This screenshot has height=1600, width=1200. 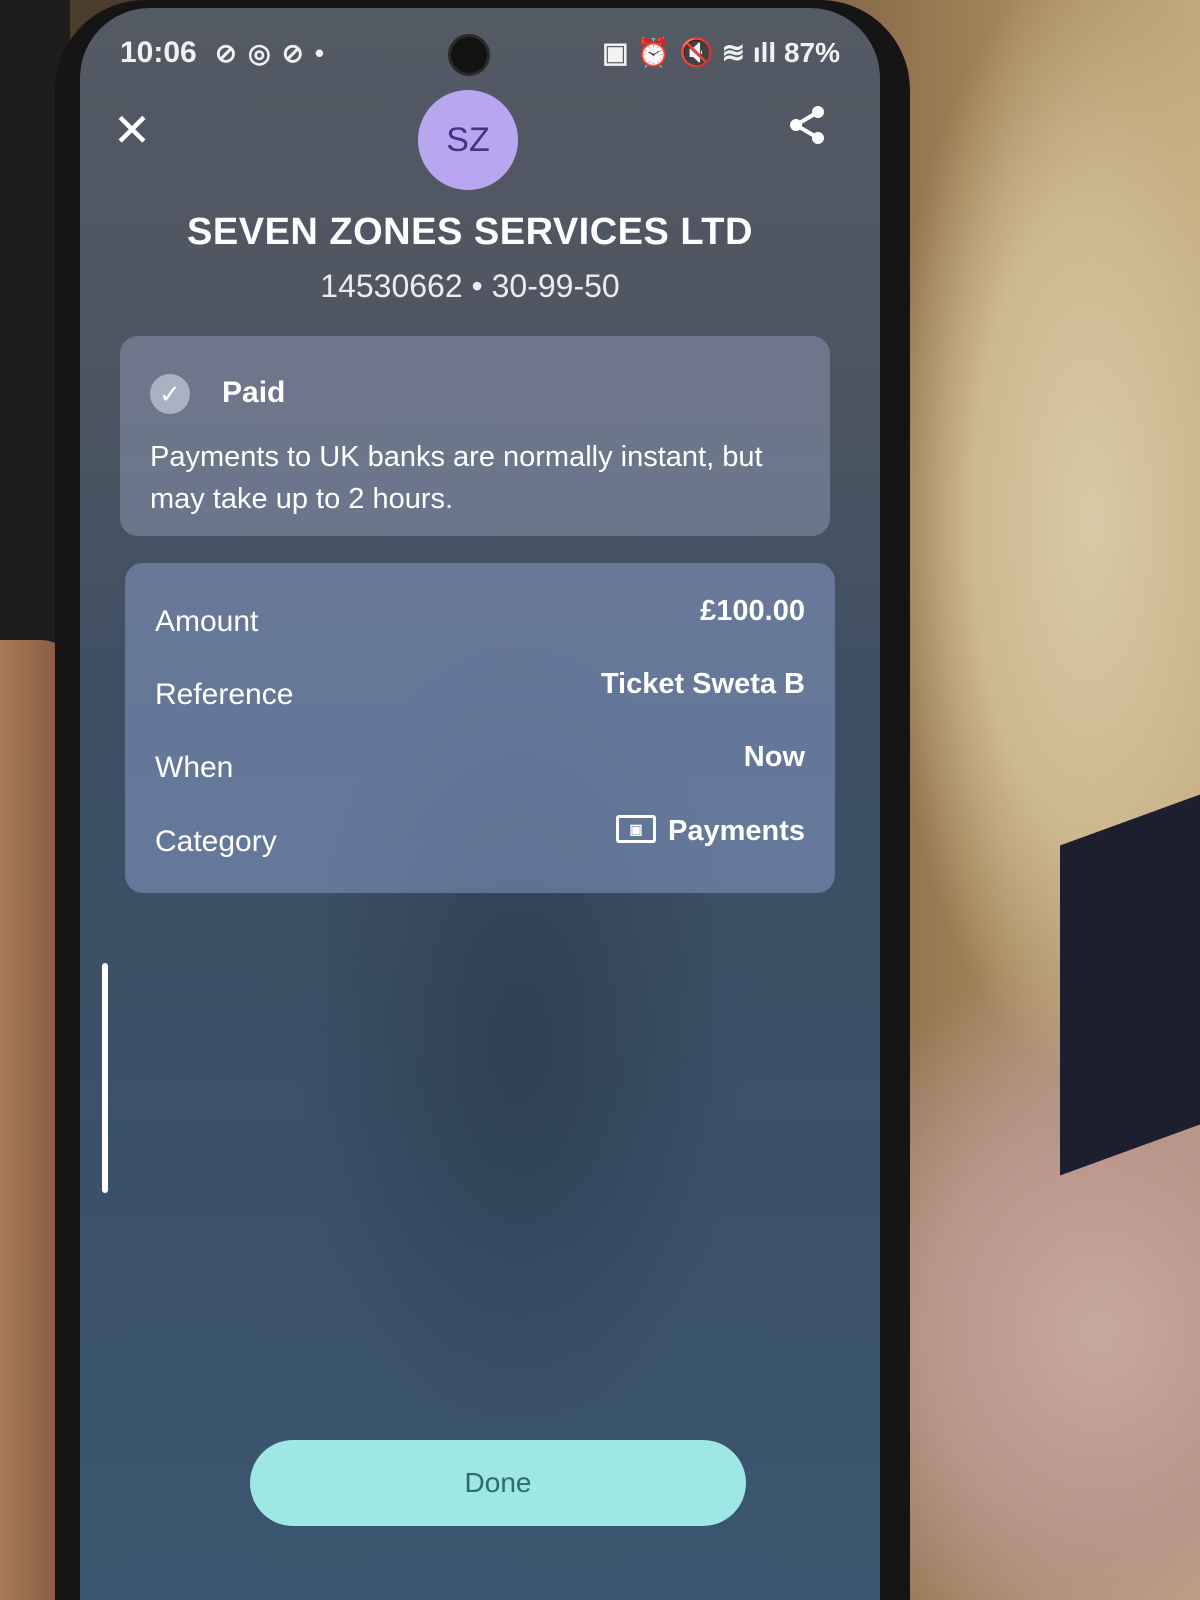 What do you see at coordinates (635, 829) in the screenshot?
I see `cash-icon: ▣` at bounding box center [635, 829].